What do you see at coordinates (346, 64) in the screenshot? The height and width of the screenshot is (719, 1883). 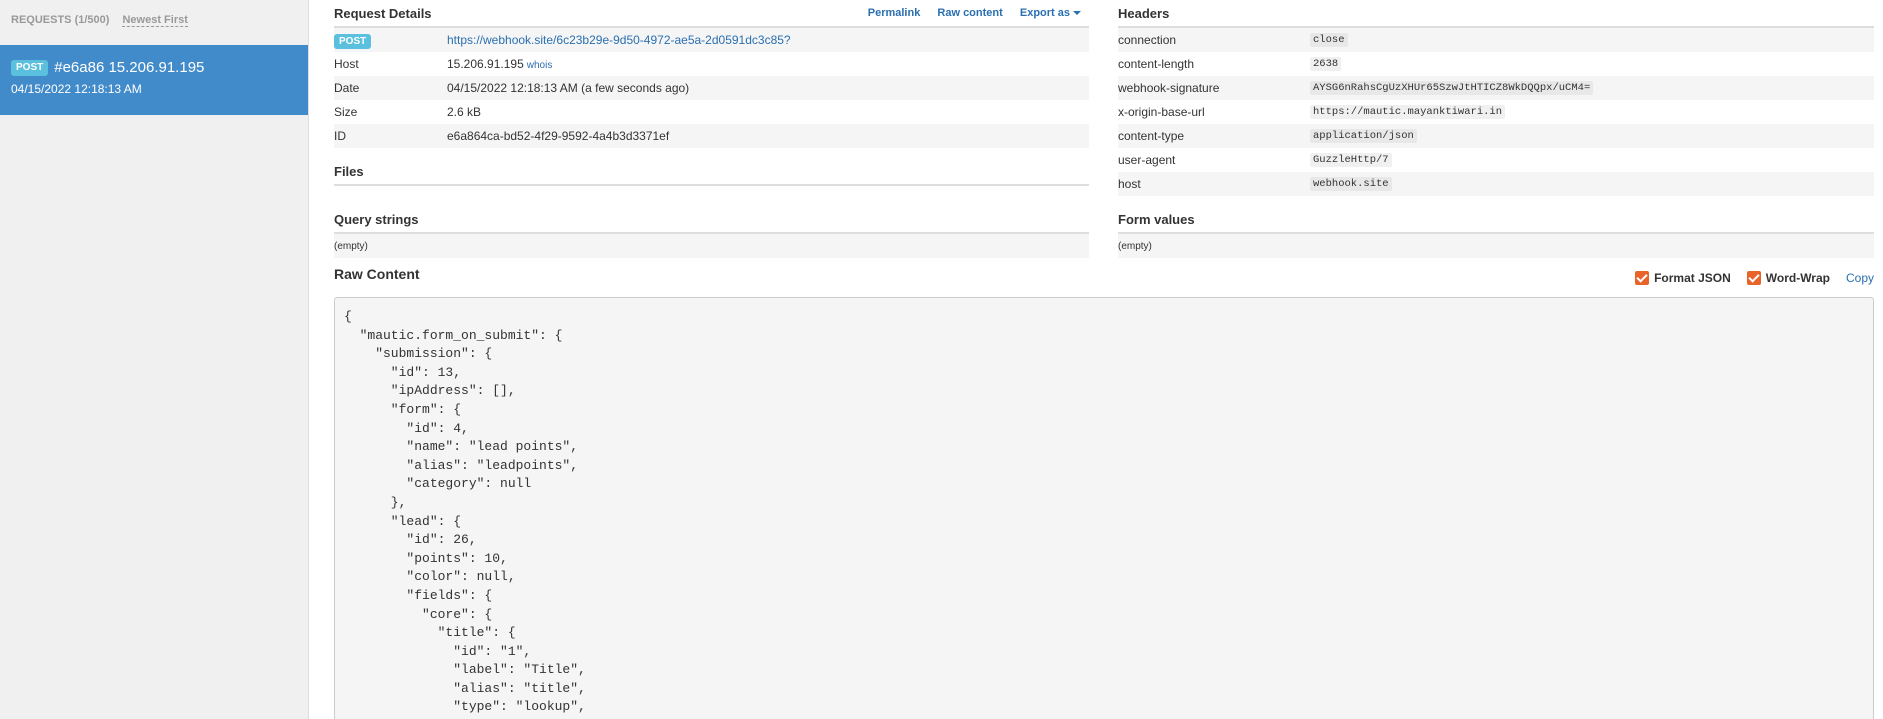 I see `host-label: Host` at bounding box center [346, 64].